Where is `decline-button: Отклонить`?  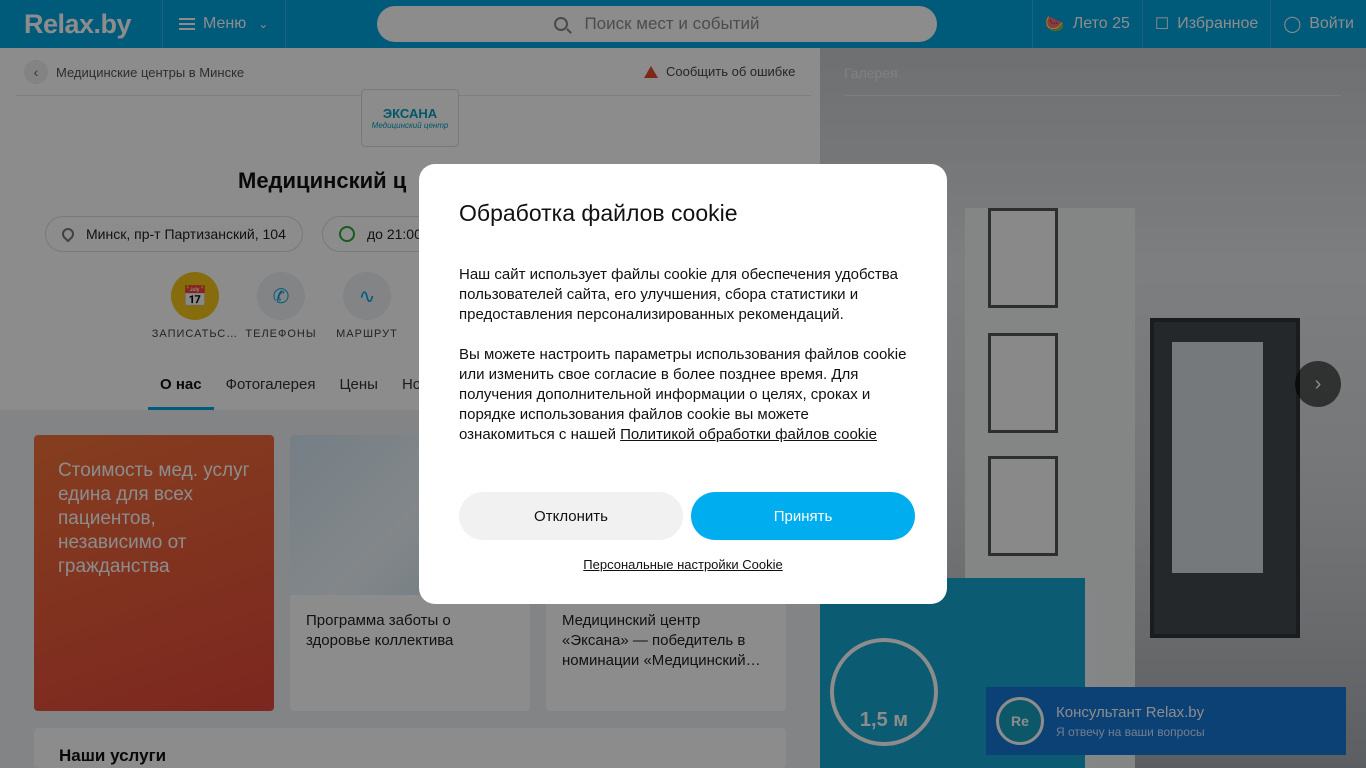
decline-button: Отклонить is located at coordinates (571, 516).